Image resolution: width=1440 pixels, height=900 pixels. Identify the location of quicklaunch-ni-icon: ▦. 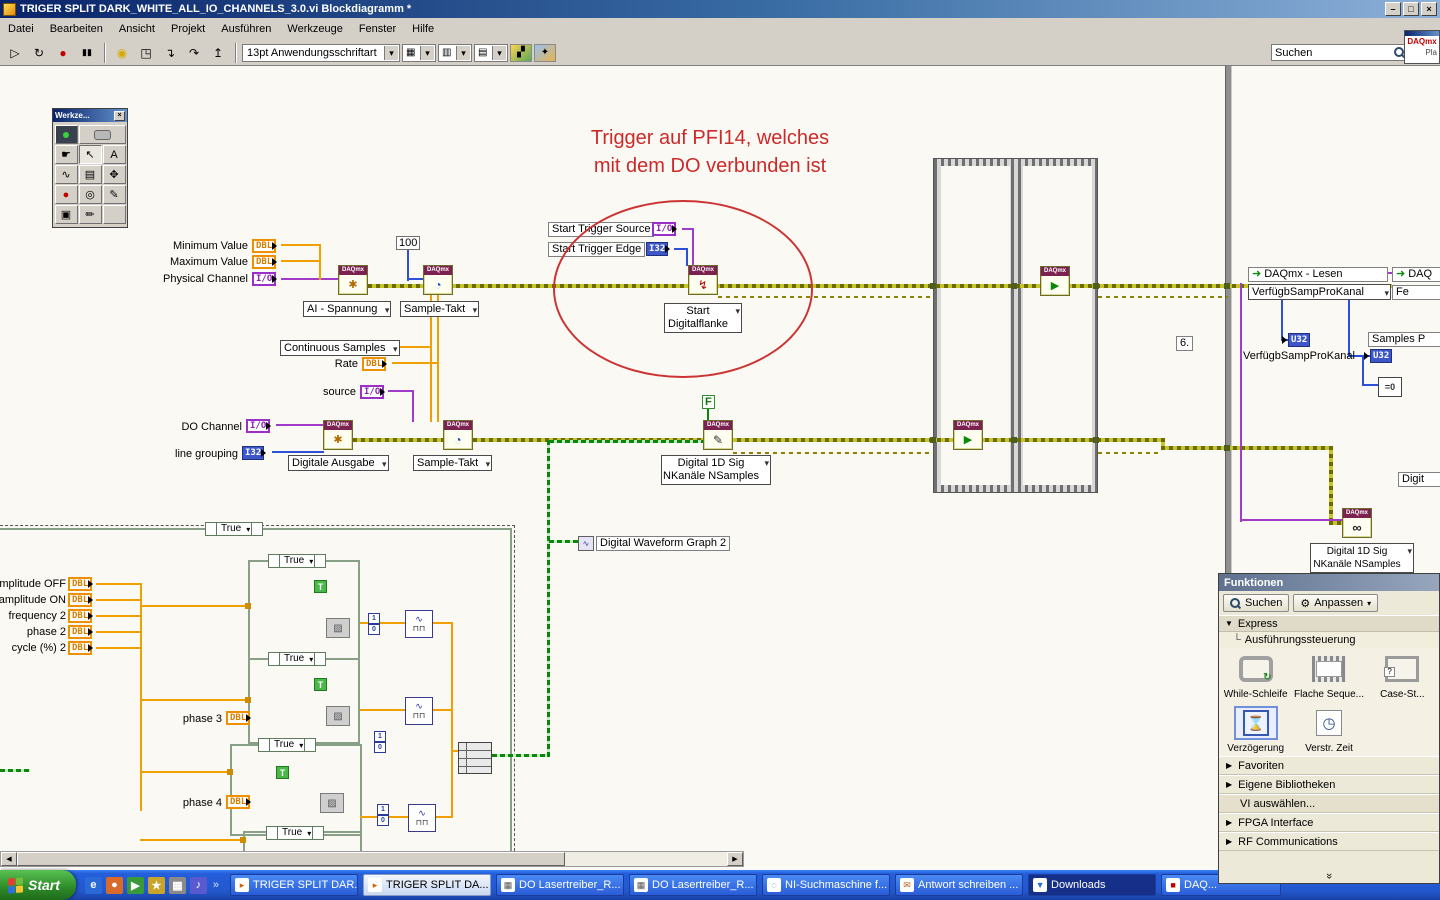
(177, 885).